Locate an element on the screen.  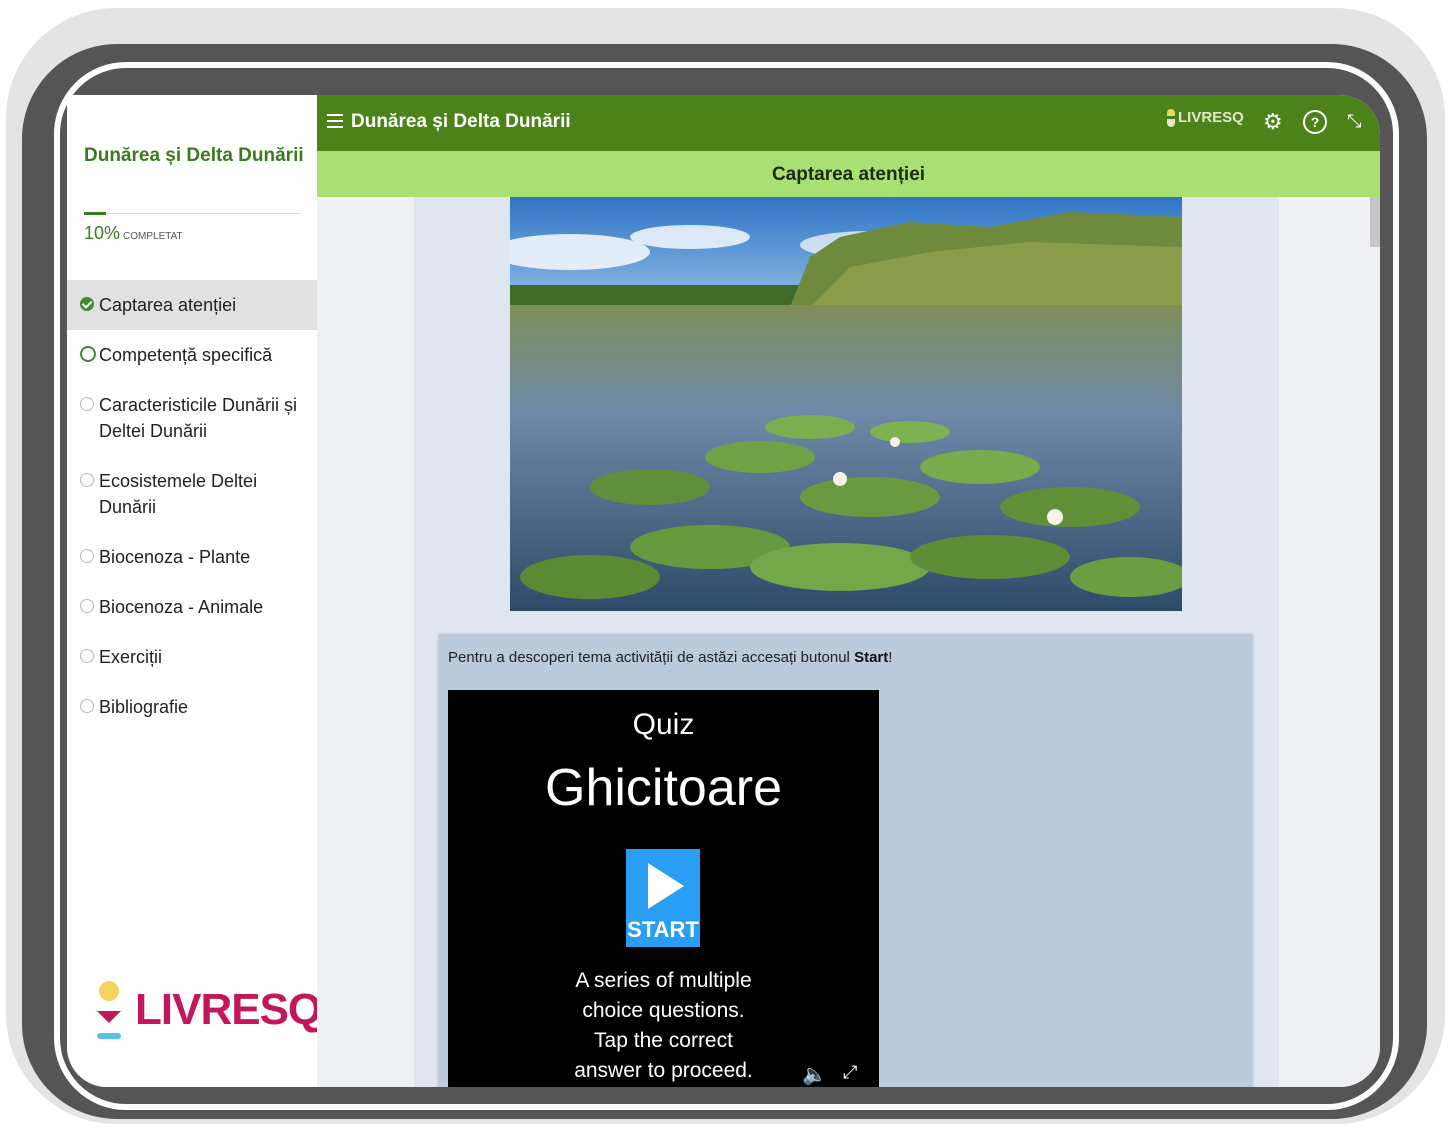
progress-fill is located at coordinates (95, 213).